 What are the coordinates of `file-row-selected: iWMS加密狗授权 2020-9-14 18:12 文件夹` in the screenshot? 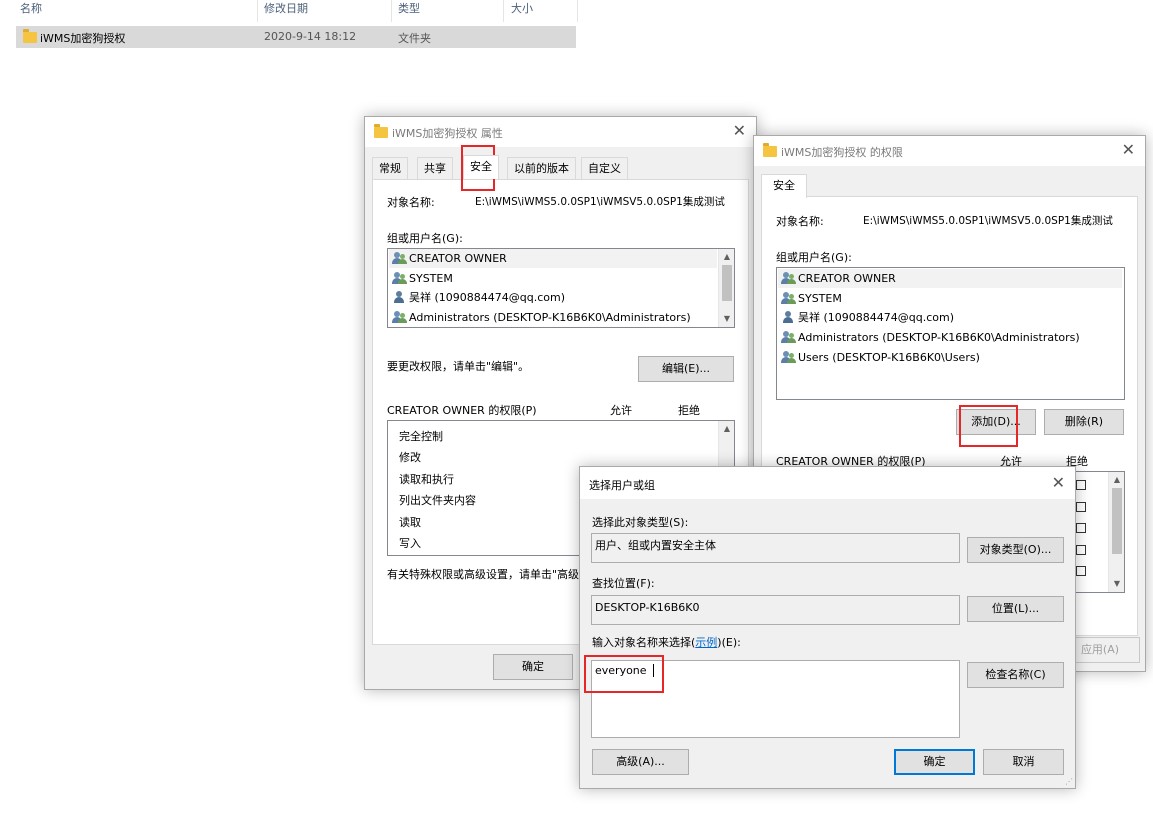 It's located at (296, 37).